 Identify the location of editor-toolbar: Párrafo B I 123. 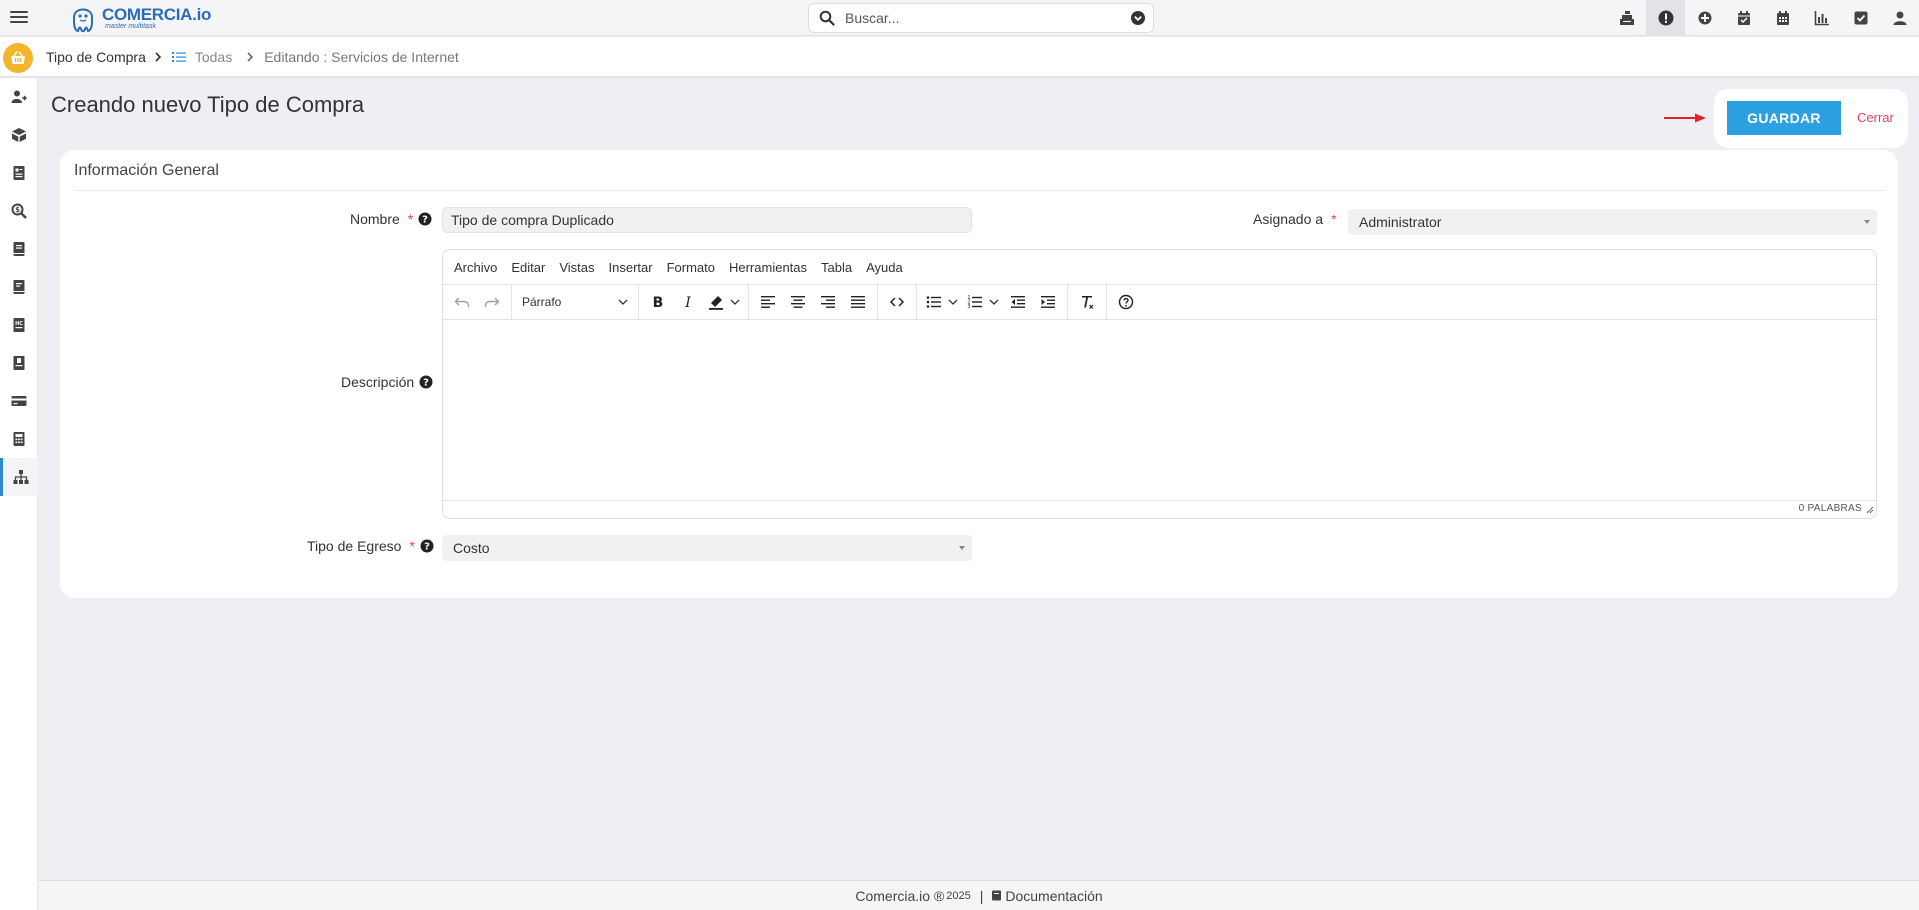
(1159, 302).